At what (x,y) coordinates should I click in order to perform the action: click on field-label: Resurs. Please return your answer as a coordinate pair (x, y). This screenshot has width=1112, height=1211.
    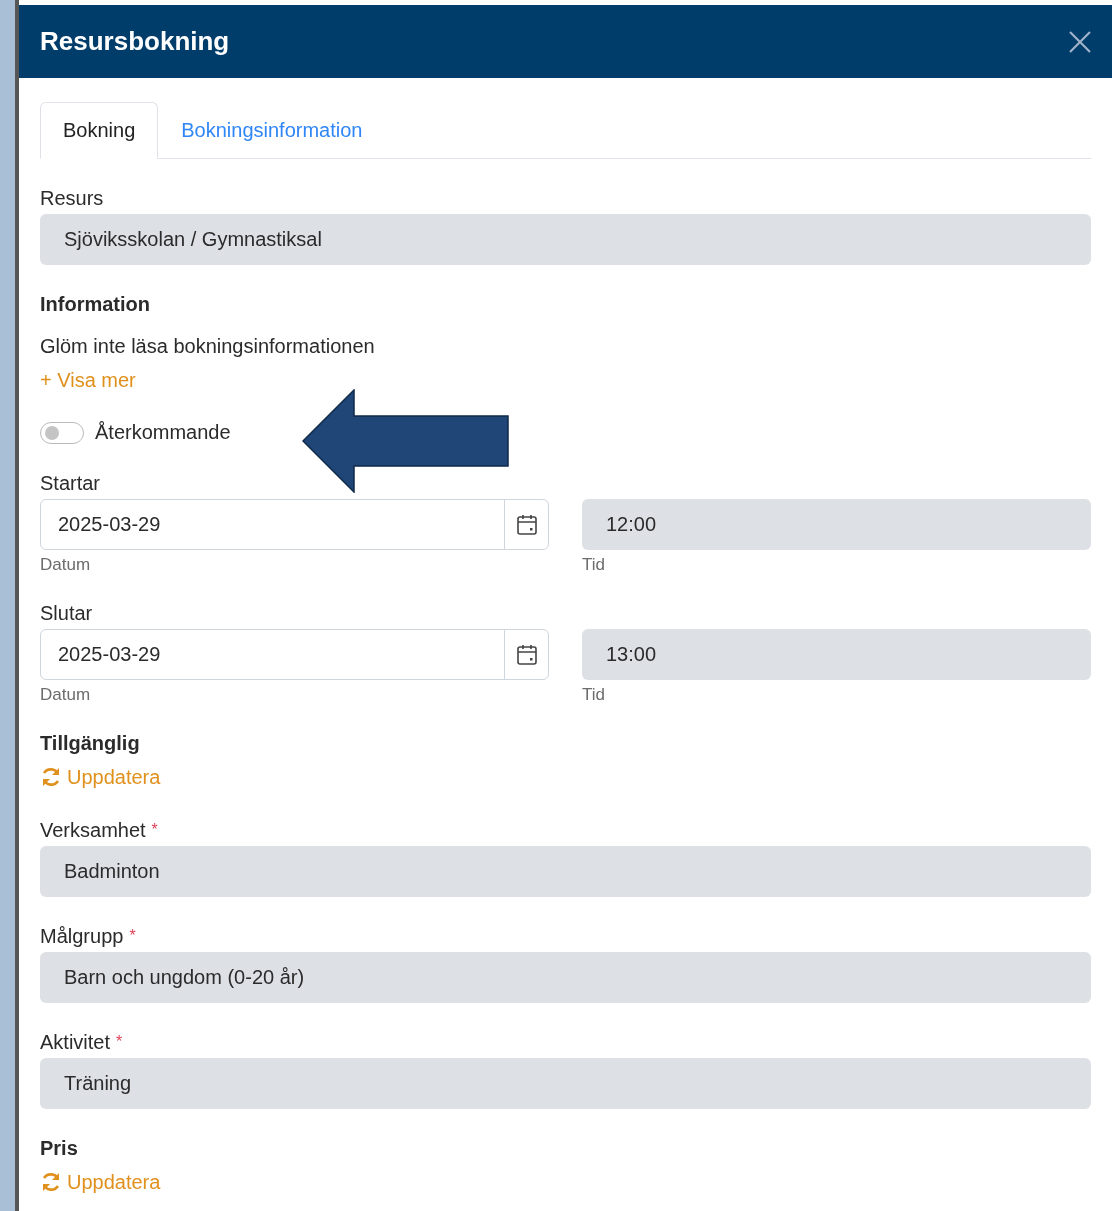
    Looking at the image, I should click on (72, 198).